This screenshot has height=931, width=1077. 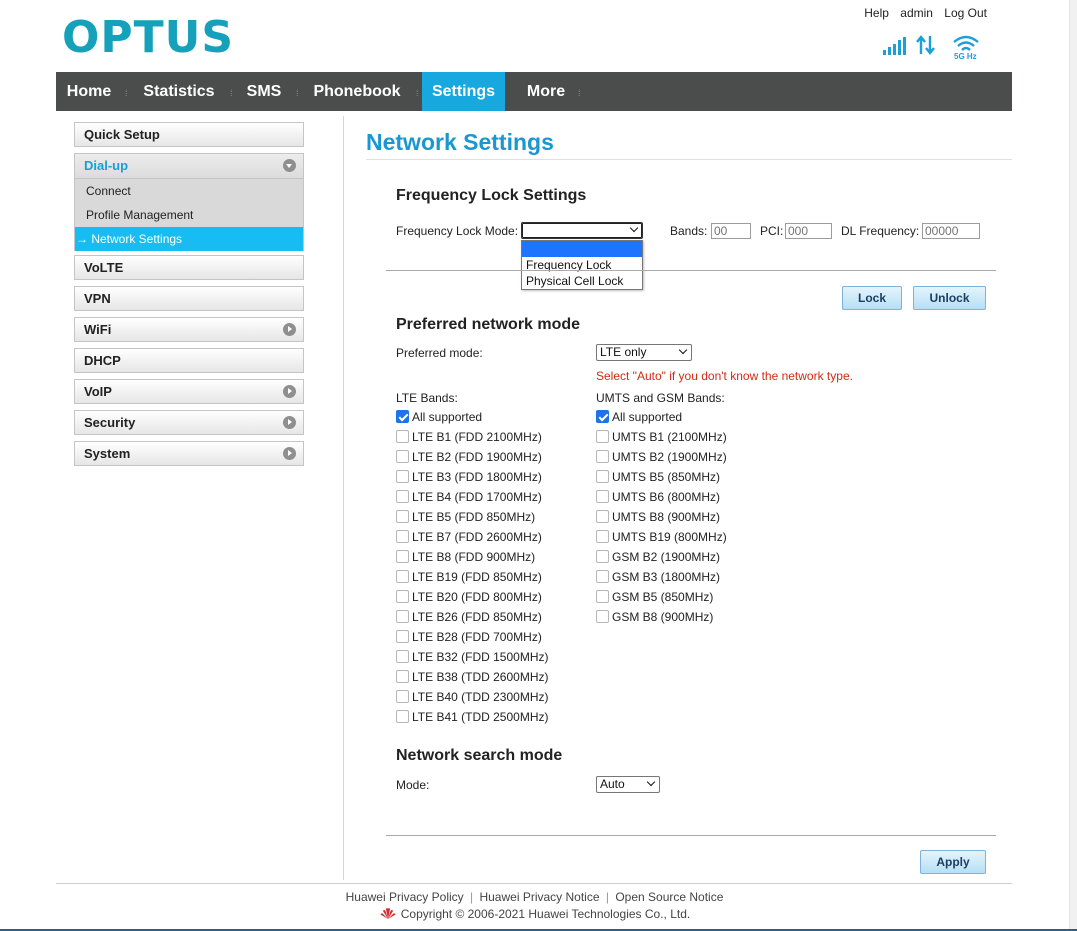 What do you see at coordinates (921, 13) in the screenshot?
I see `top-links: Help admin Log Out` at bounding box center [921, 13].